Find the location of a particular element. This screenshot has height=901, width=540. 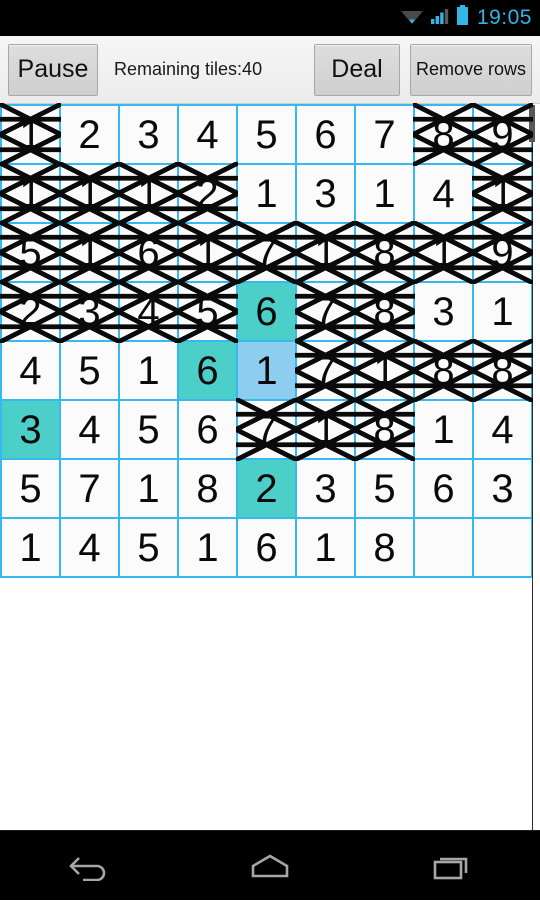

board-scrollbar-thumb is located at coordinates (532, 123).